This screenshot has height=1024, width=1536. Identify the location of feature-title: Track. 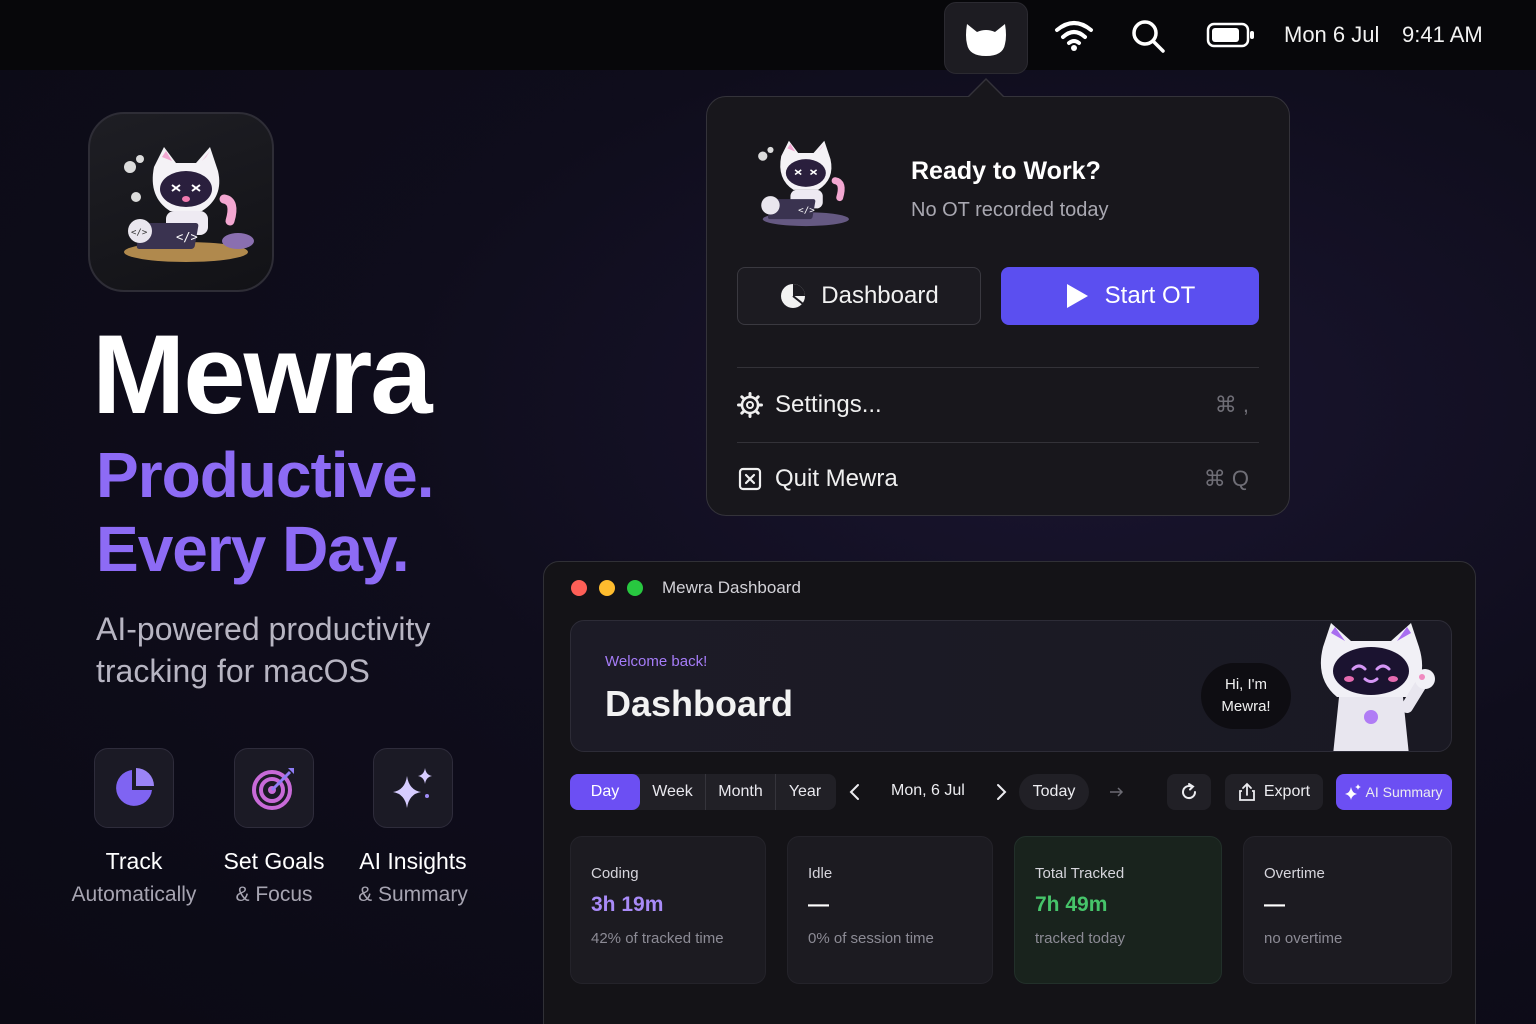
(134, 861).